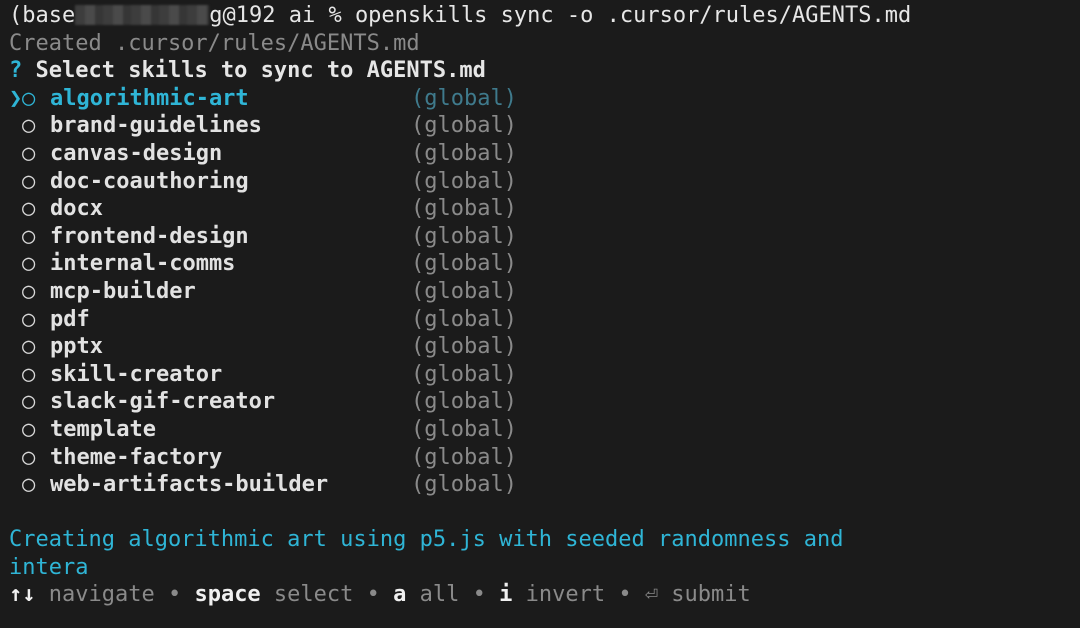 This screenshot has width=1080, height=628. What do you see at coordinates (400, 595) in the screenshot?
I see `hint-a-key: a` at bounding box center [400, 595].